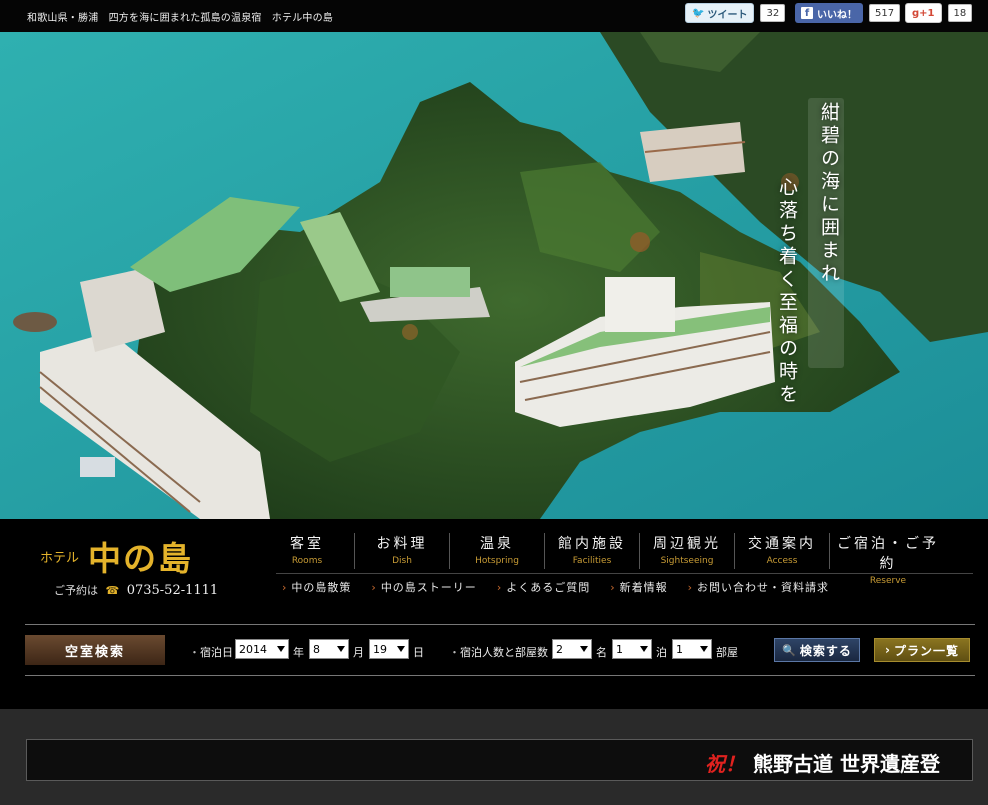 The image size is (988, 805). I want to click on ticker-text: 祝！ 熊野古道 世界遺産登, so click(822, 762).